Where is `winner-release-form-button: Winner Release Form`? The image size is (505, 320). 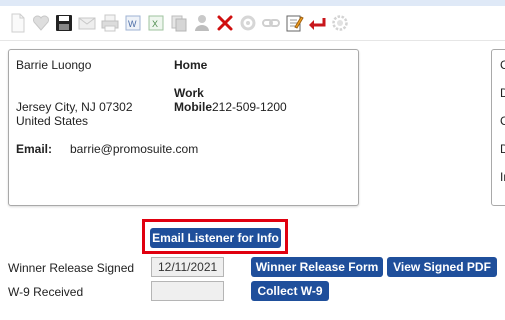
winner-release-form-button: Winner Release Form is located at coordinates (317, 267).